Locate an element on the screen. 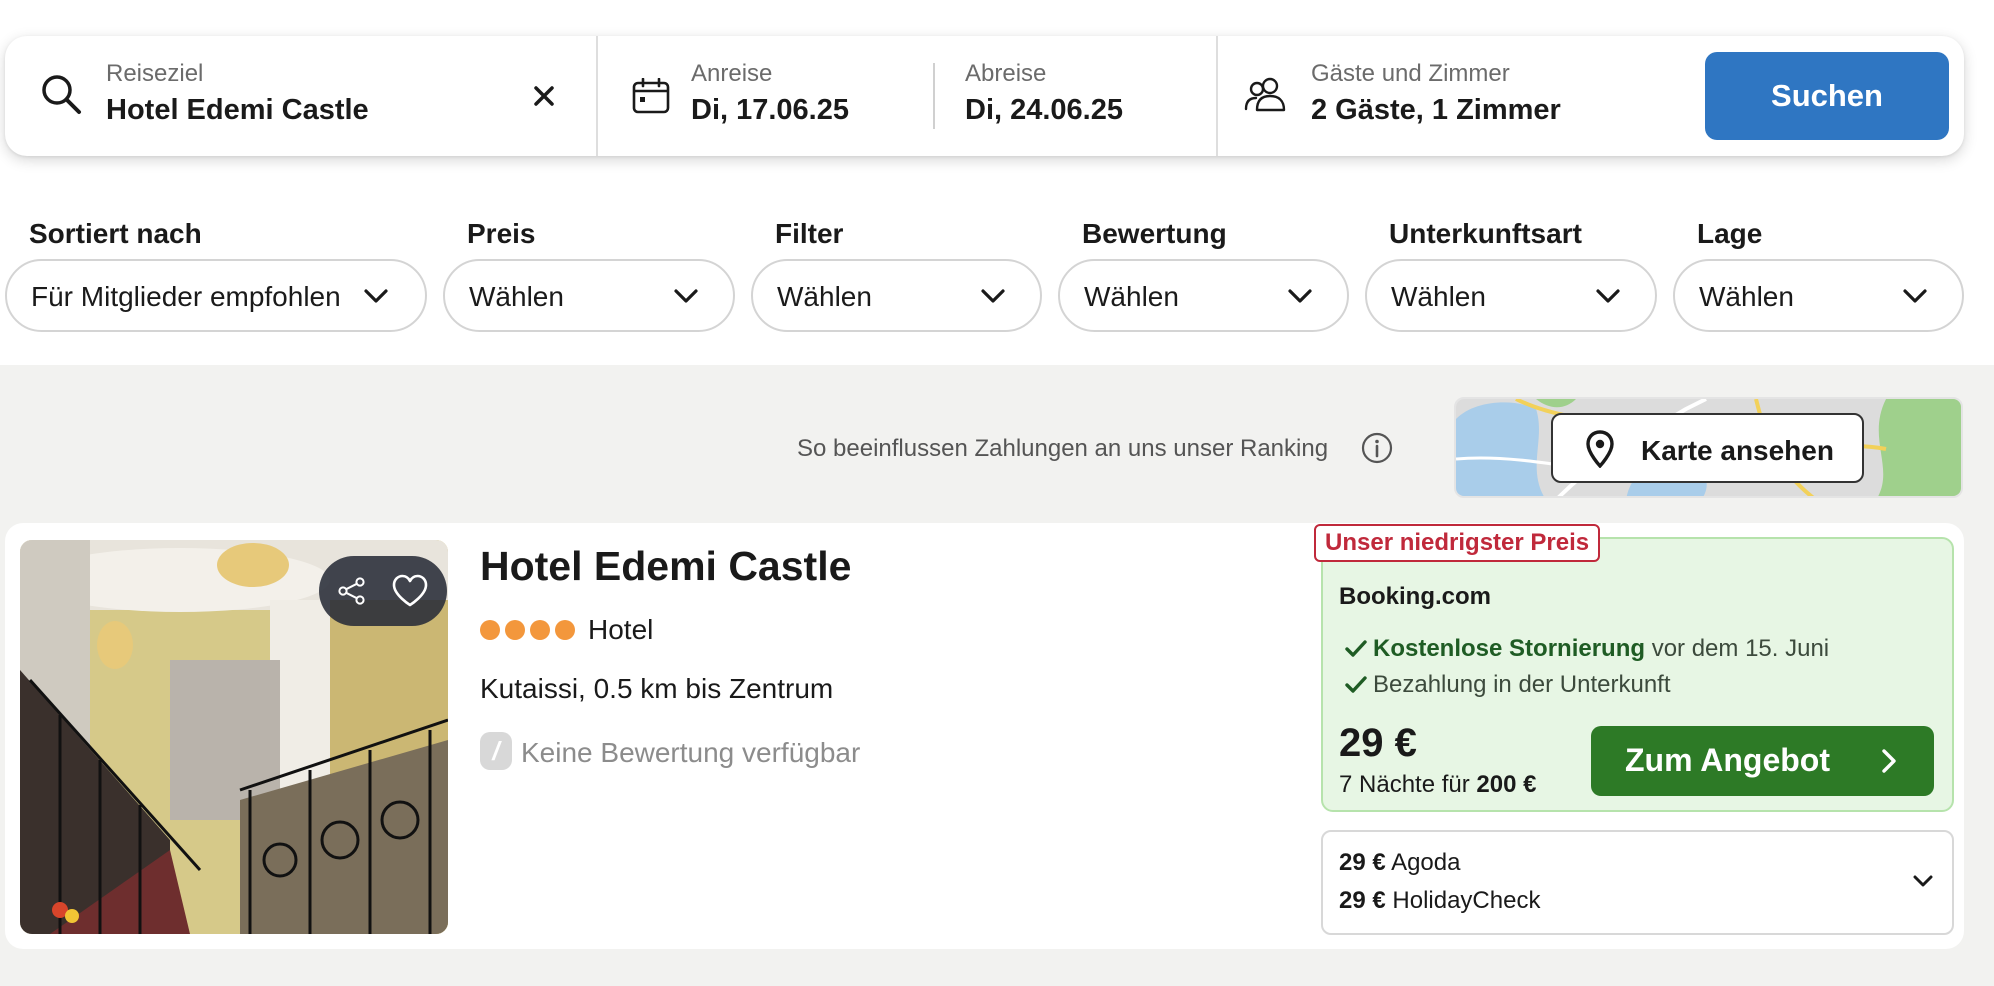 The width and height of the screenshot is (1994, 986). checkin-label: Anreise is located at coordinates (732, 73).